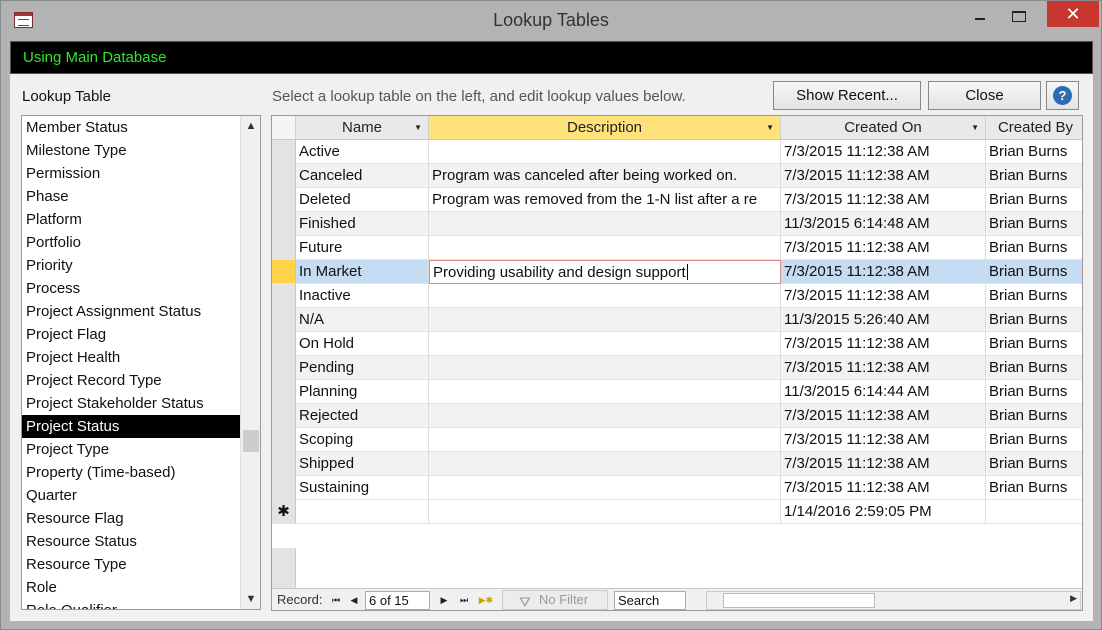  What do you see at coordinates (555, 600) in the screenshot?
I see `filter-toggle: ⛛ No Filter` at bounding box center [555, 600].